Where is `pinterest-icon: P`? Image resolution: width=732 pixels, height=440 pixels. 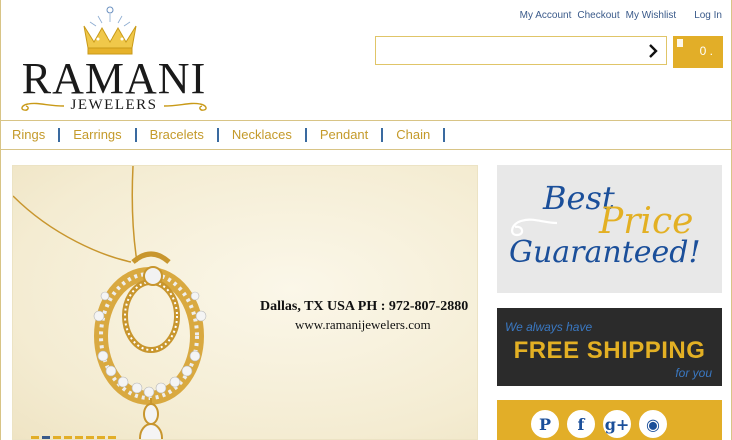
pinterest-icon: P is located at coordinates (545, 424).